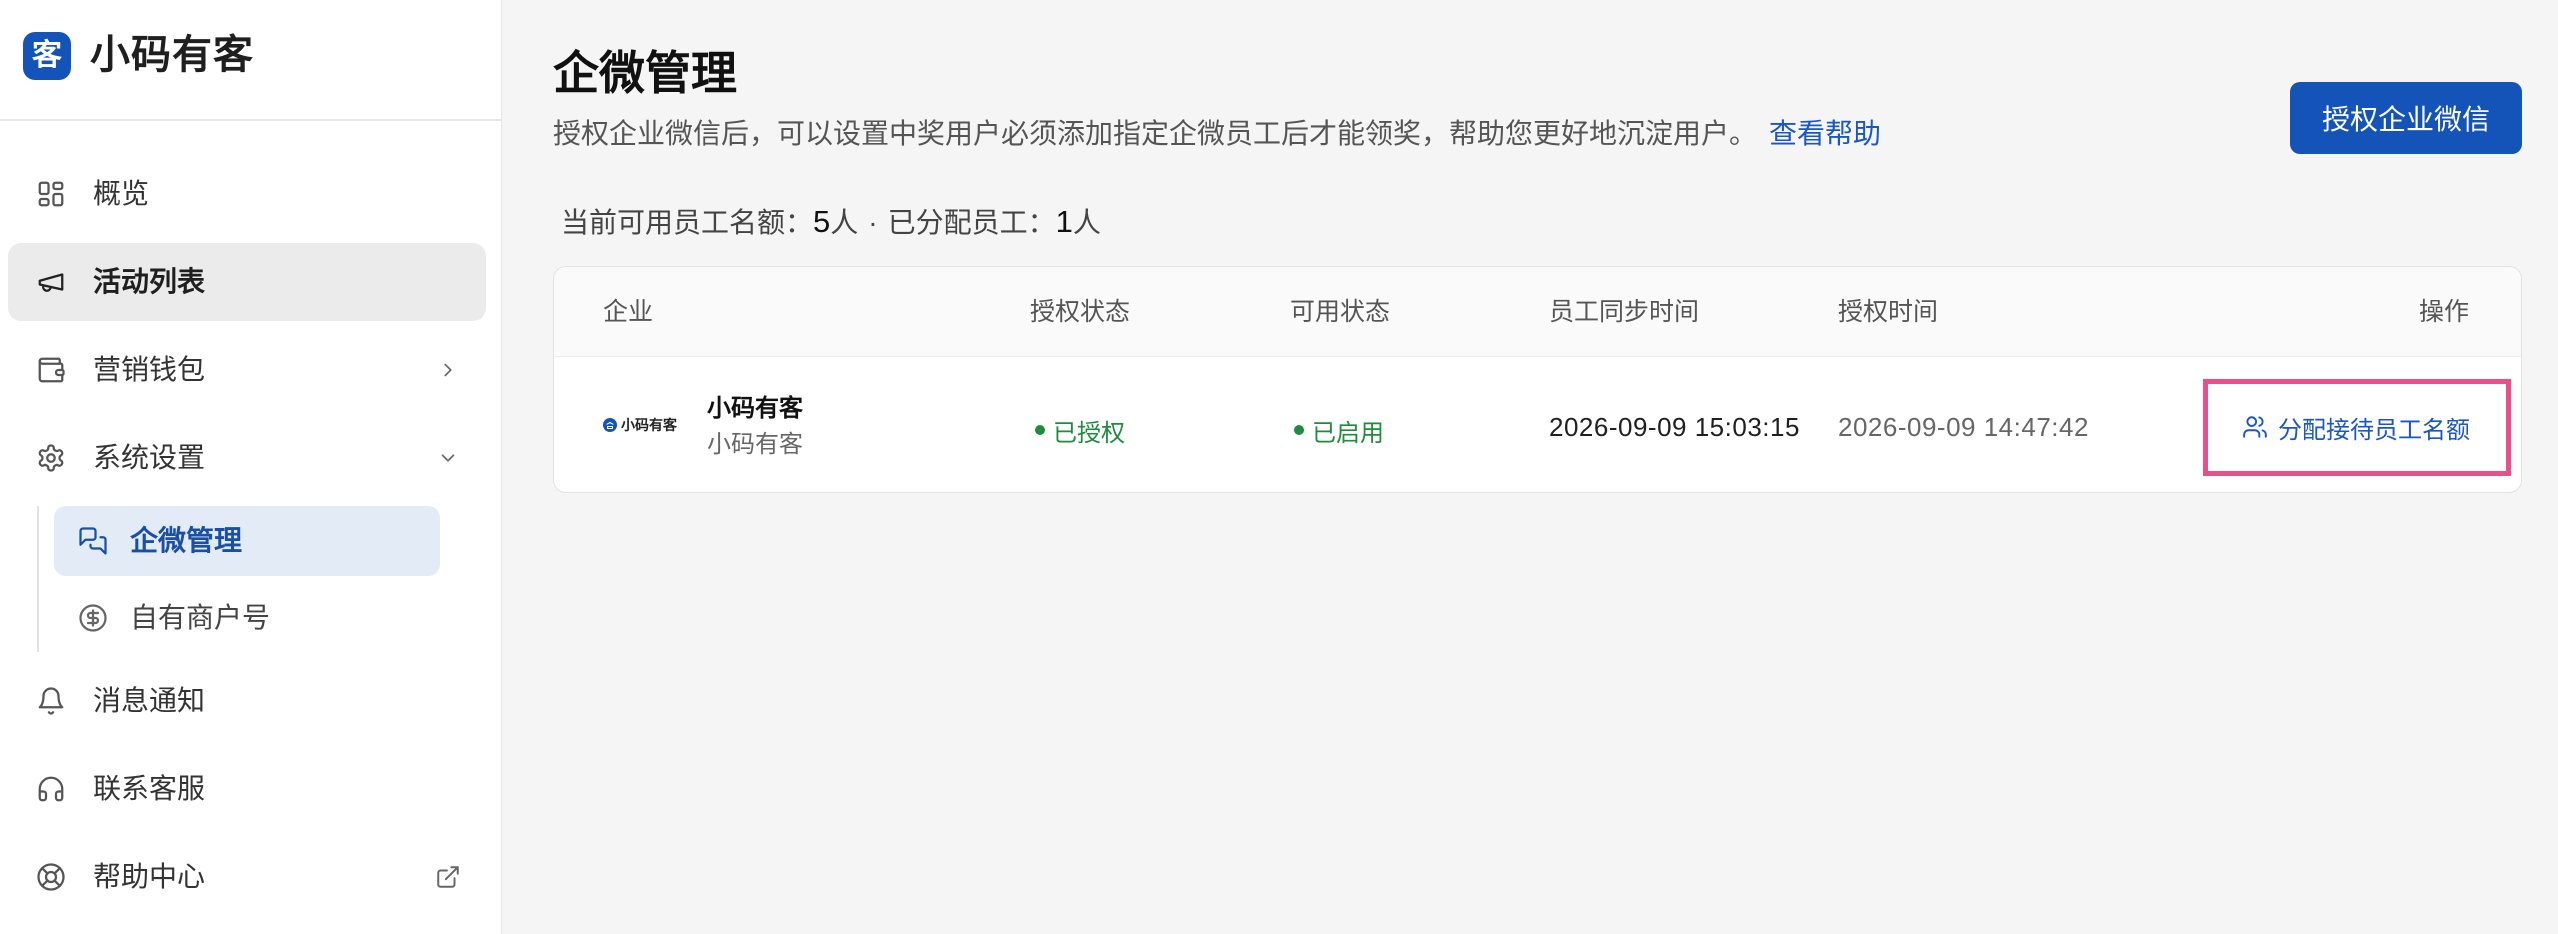 This screenshot has width=2558, height=934. I want to click on submenu-guide-line, so click(38, 579).